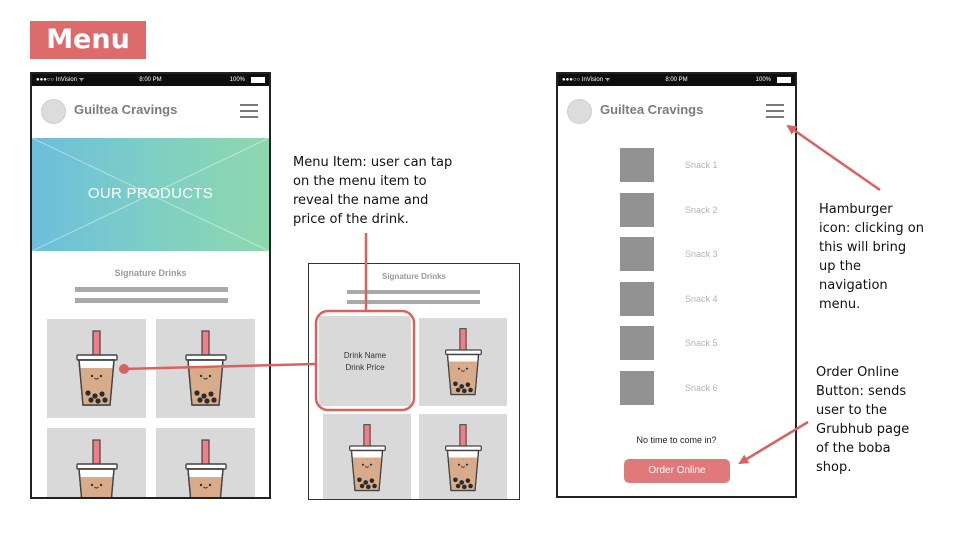 Image resolution: width=960 pixels, height=540 pixels. Describe the element at coordinates (677, 471) in the screenshot. I see `order-online-button: Order Online` at that location.